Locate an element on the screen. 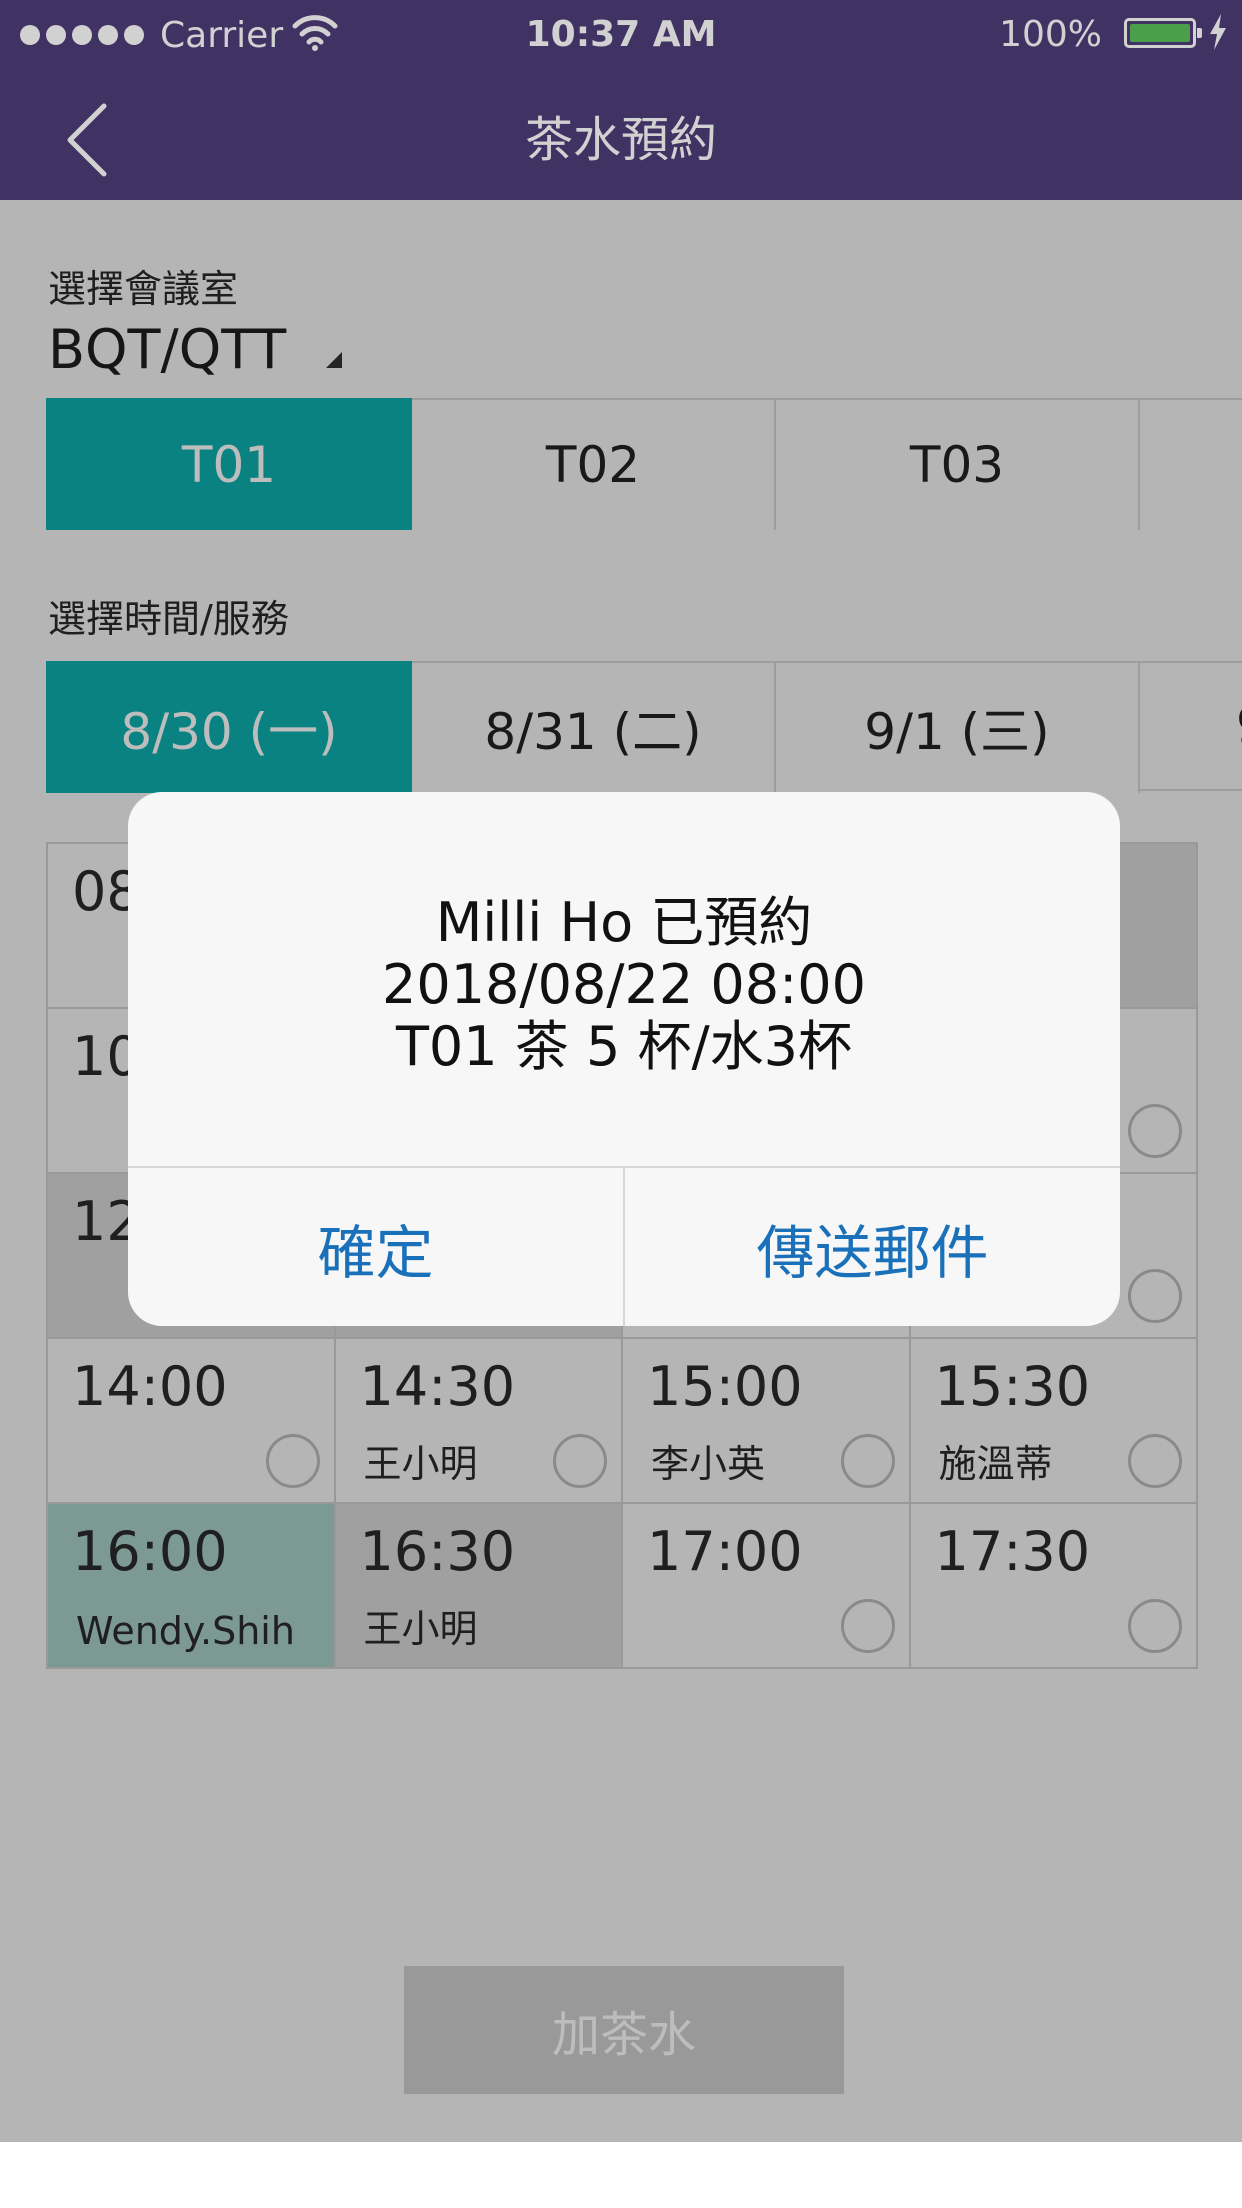  header-dim-overlay is located at coordinates (621, 100).